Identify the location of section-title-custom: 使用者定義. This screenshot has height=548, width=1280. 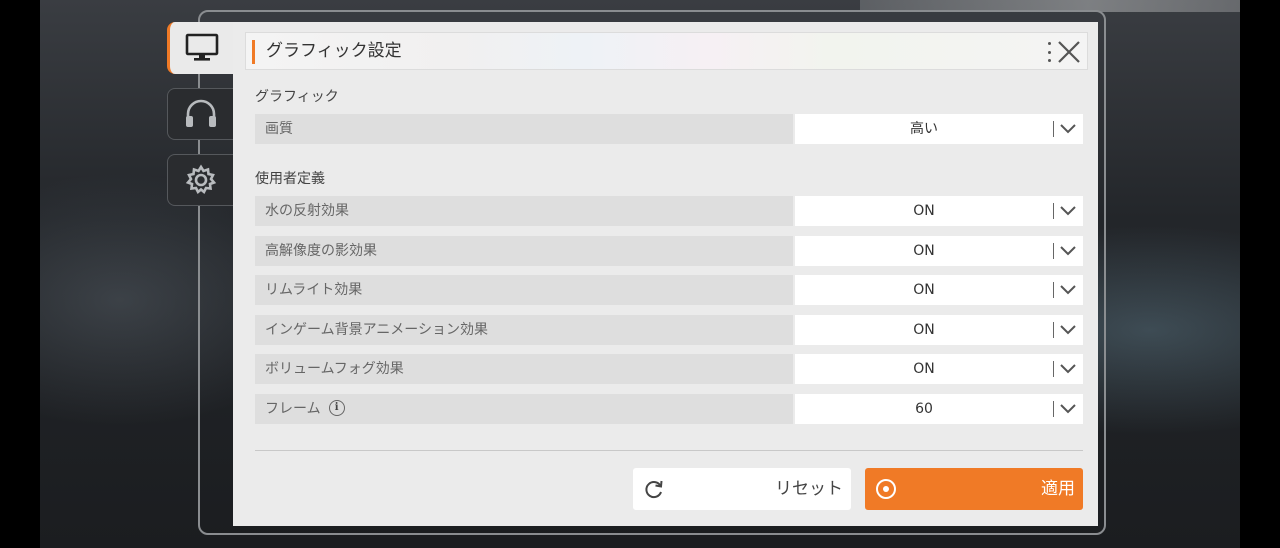
(290, 179).